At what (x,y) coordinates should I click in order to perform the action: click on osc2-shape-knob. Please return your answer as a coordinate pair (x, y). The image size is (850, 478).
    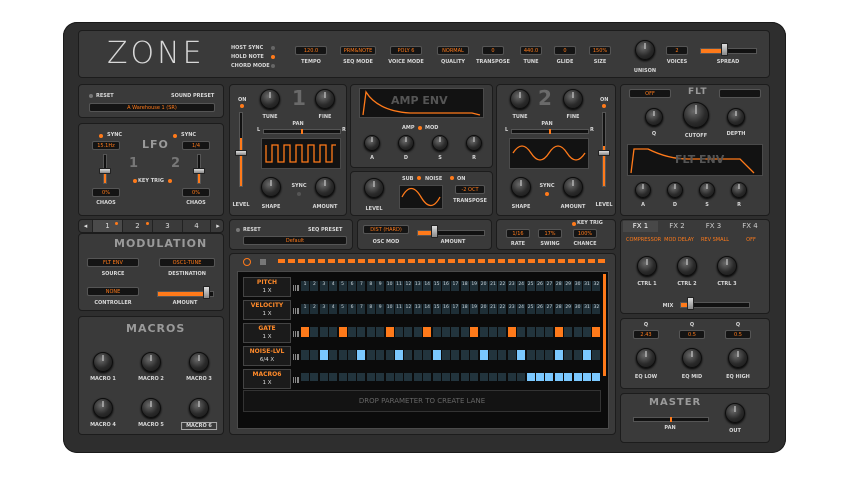
    Looking at the image, I should click on (521, 187).